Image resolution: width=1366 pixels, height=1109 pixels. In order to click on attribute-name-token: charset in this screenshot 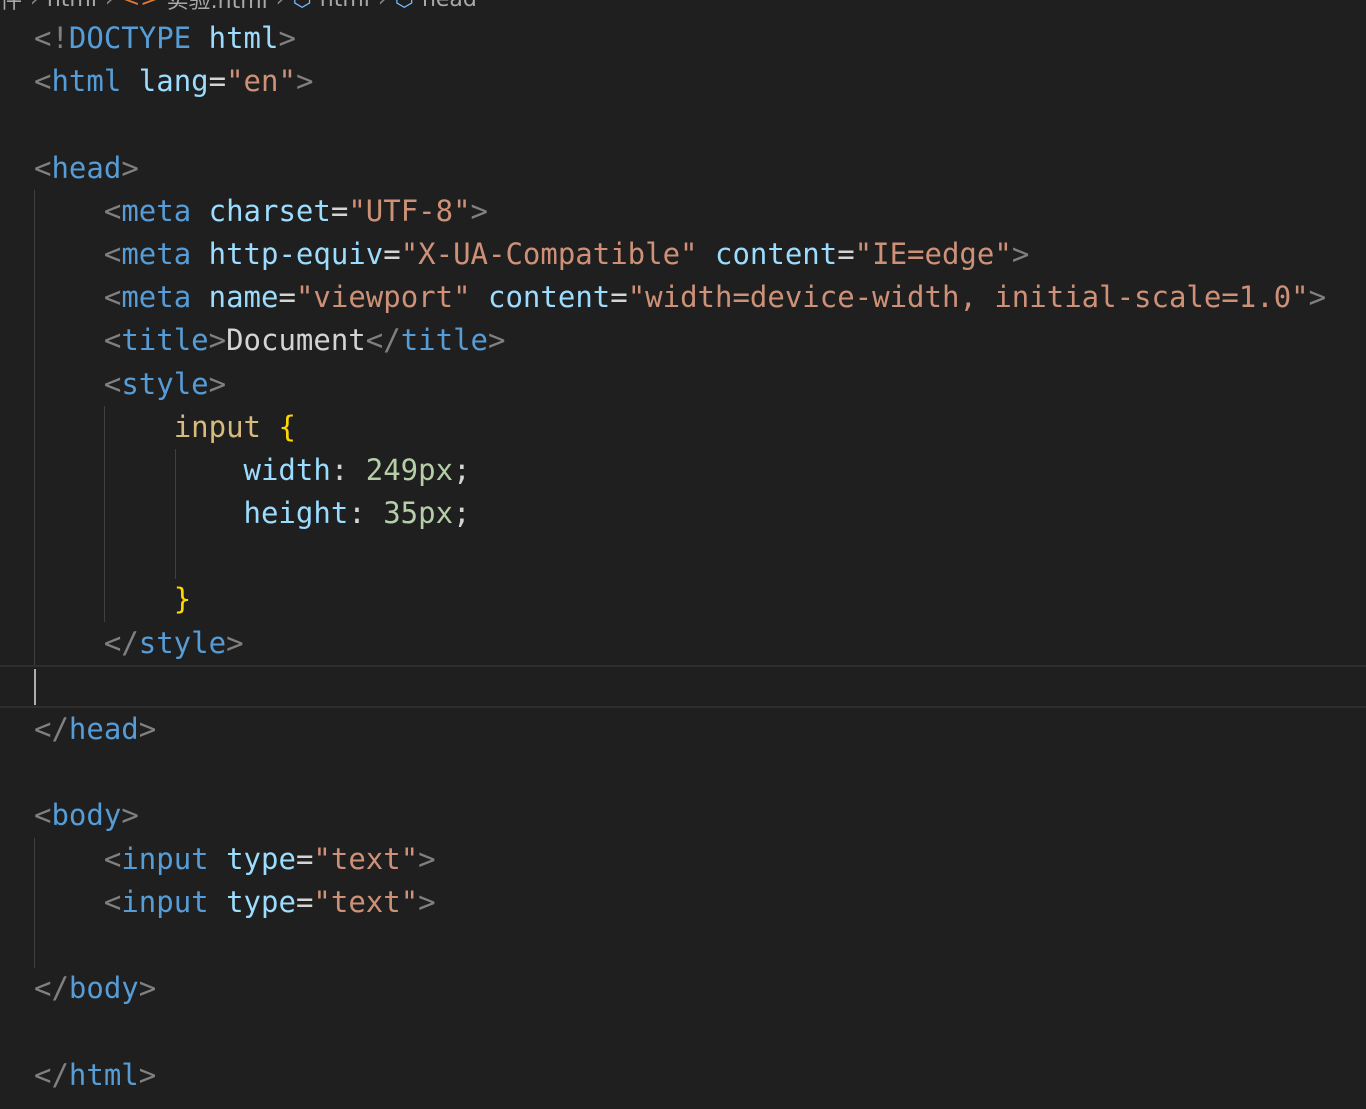, I will do `click(269, 210)`.